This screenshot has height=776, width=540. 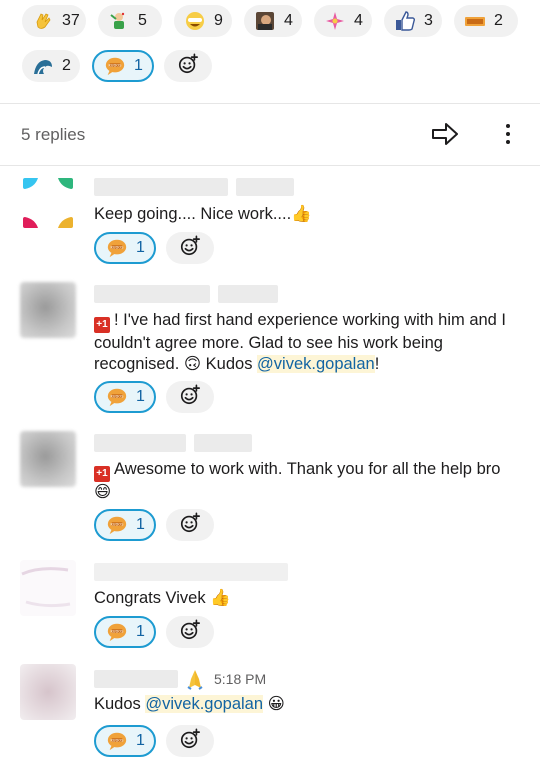 What do you see at coordinates (203, 214) in the screenshot?
I see `message-text: Keep going.... Nice work....👍` at bounding box center [203, 214].